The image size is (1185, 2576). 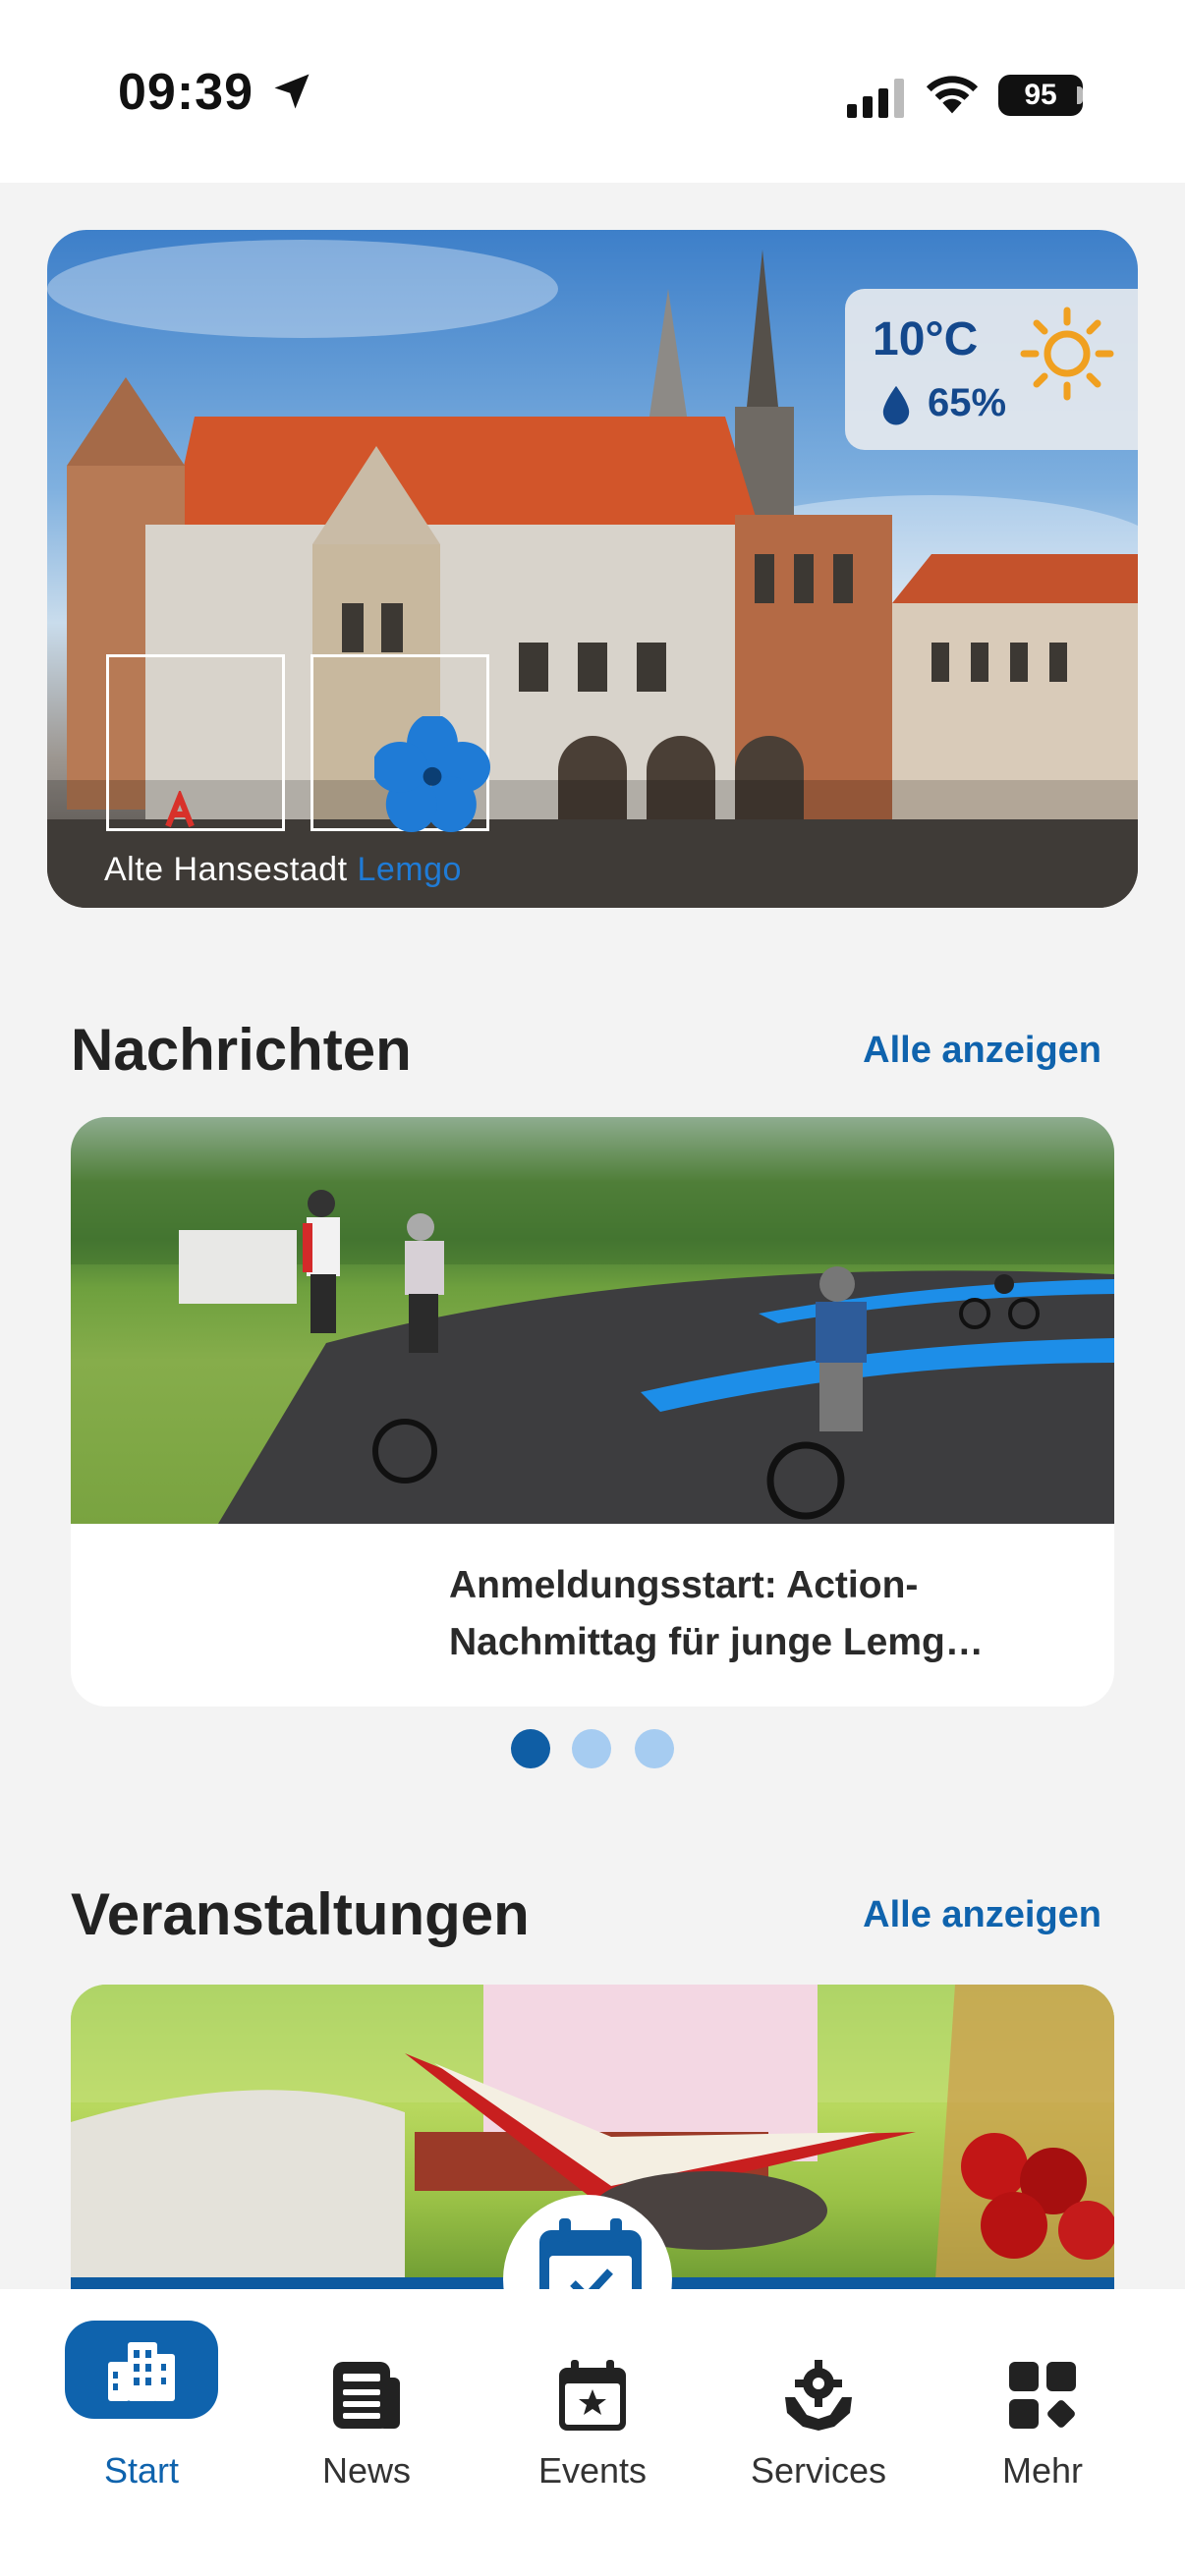 What do you see at coordinates (242, 1050) in the screenshot?
I see `news-section-title: Nachrichten` at bounding box center [242, 1050].